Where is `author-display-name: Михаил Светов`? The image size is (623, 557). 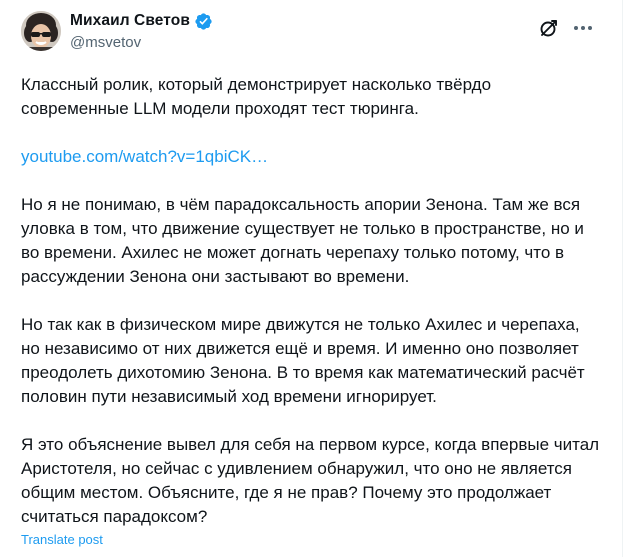 author-display-name: Михаил Светов is located at coordinates (130, 21).